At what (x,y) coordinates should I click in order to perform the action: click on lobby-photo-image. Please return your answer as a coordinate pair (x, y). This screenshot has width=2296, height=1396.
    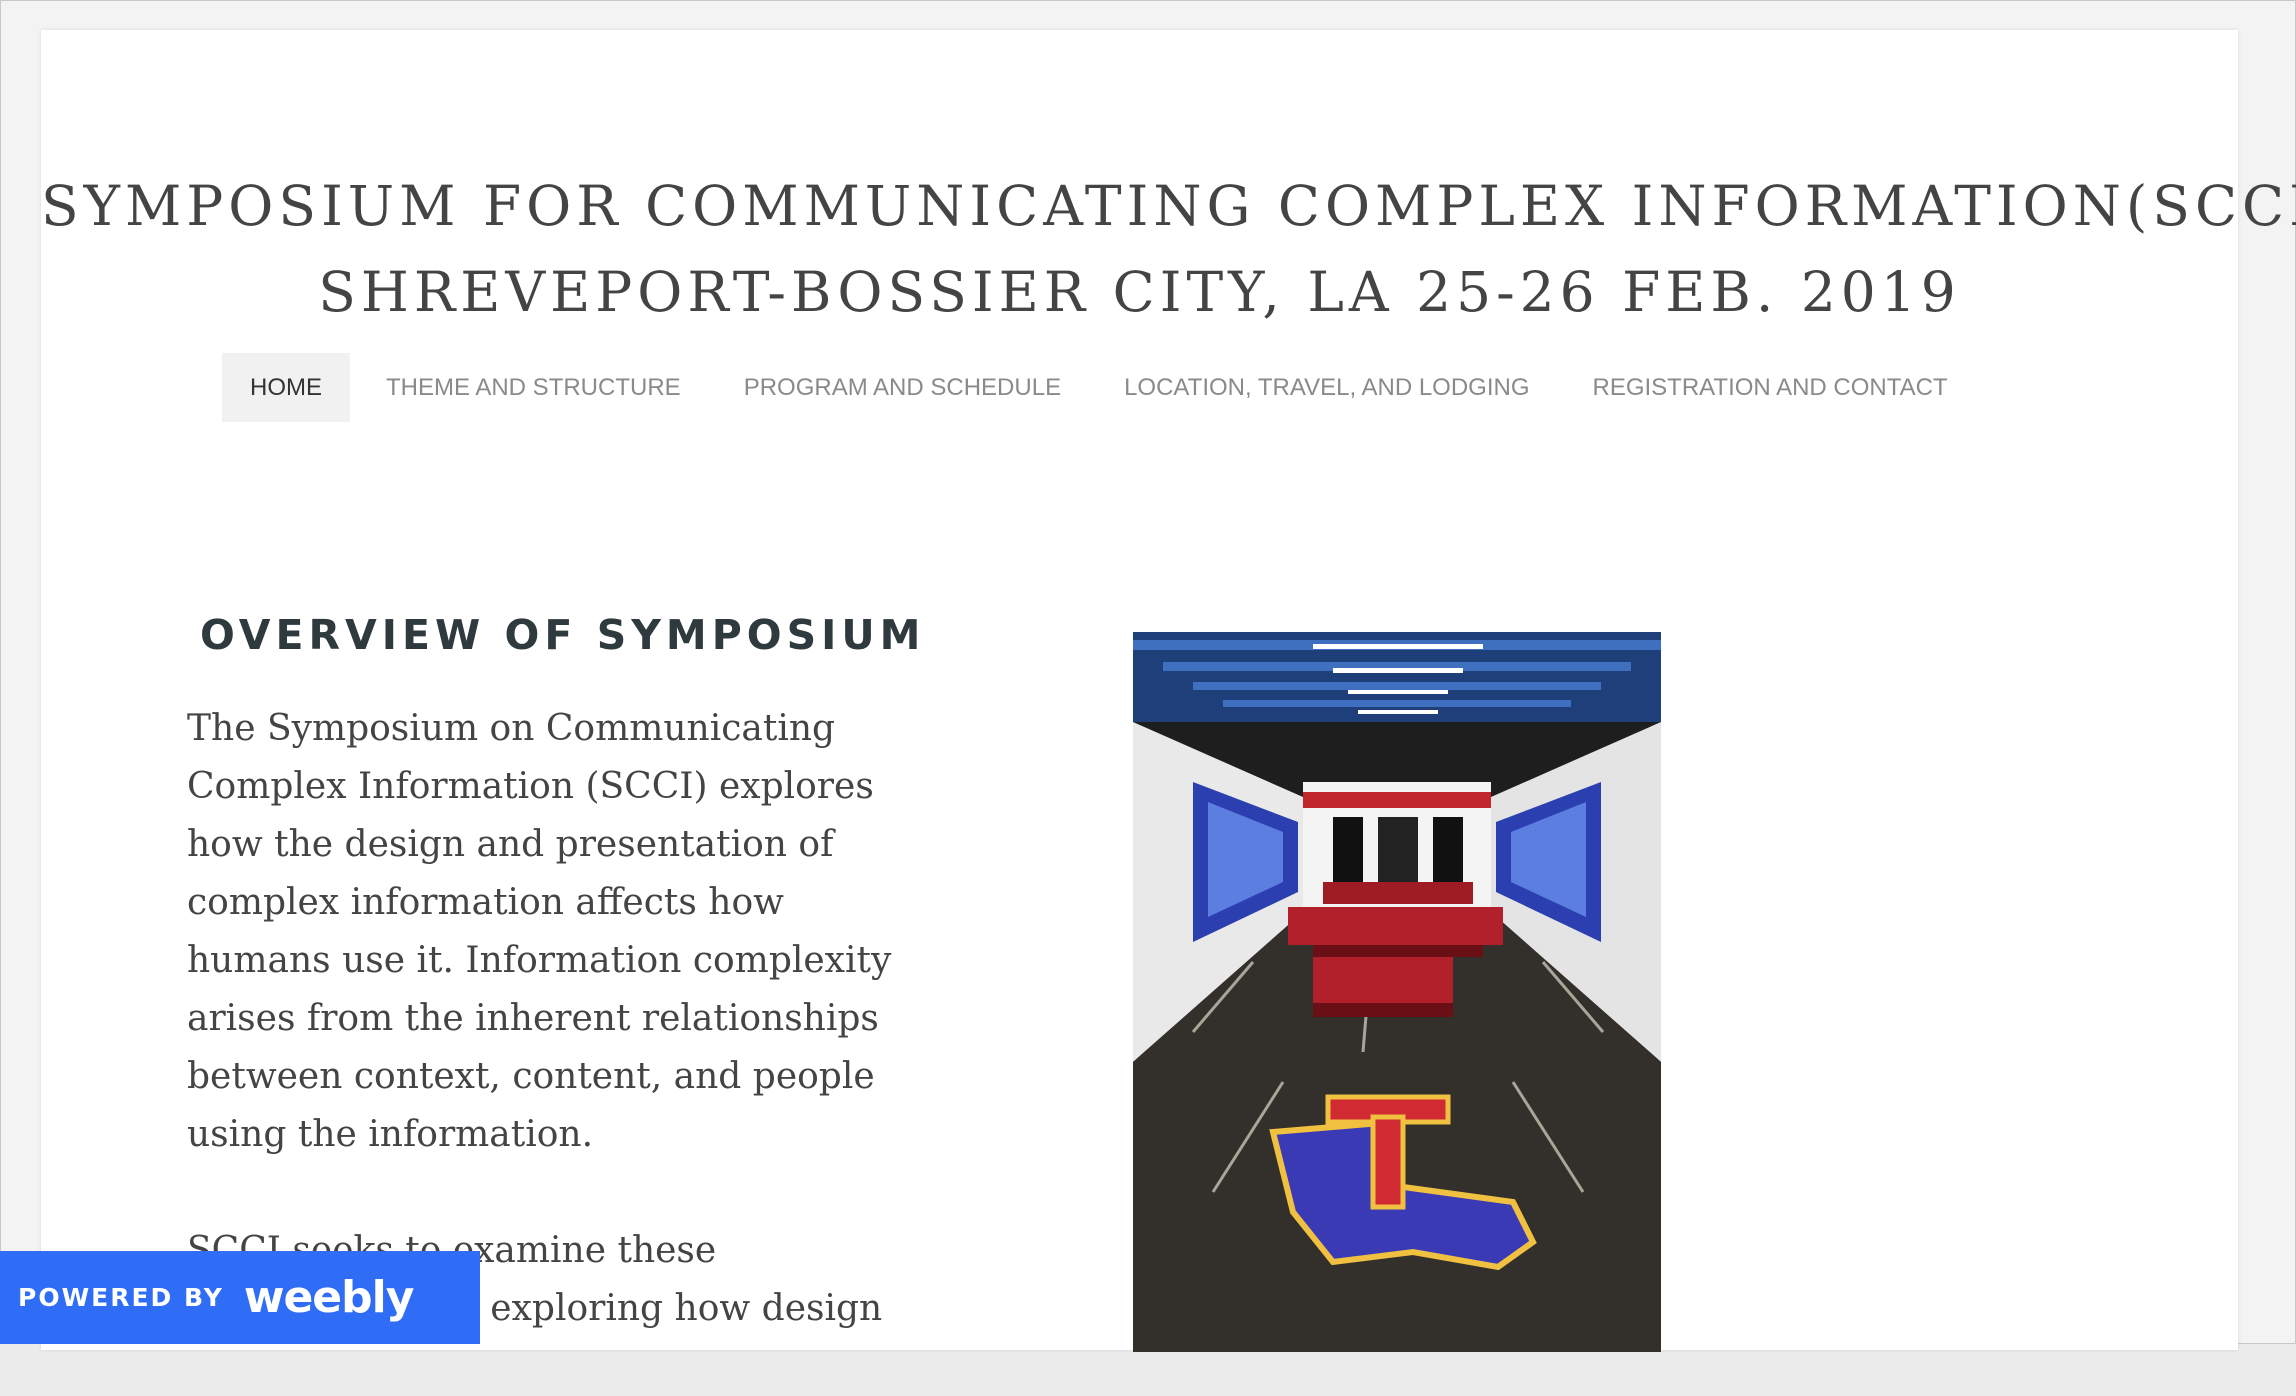
    Looking at the image, I should click on (1397, 992).